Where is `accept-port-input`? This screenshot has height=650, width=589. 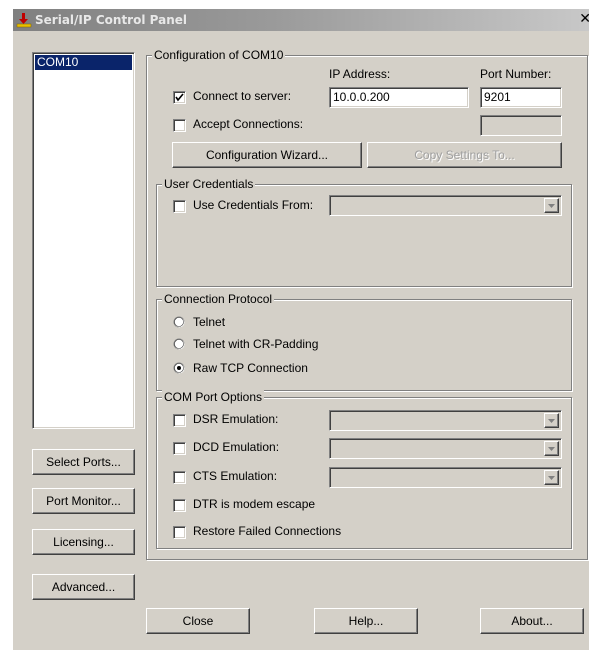
accept-port-input is located at coordinates (521, 125).